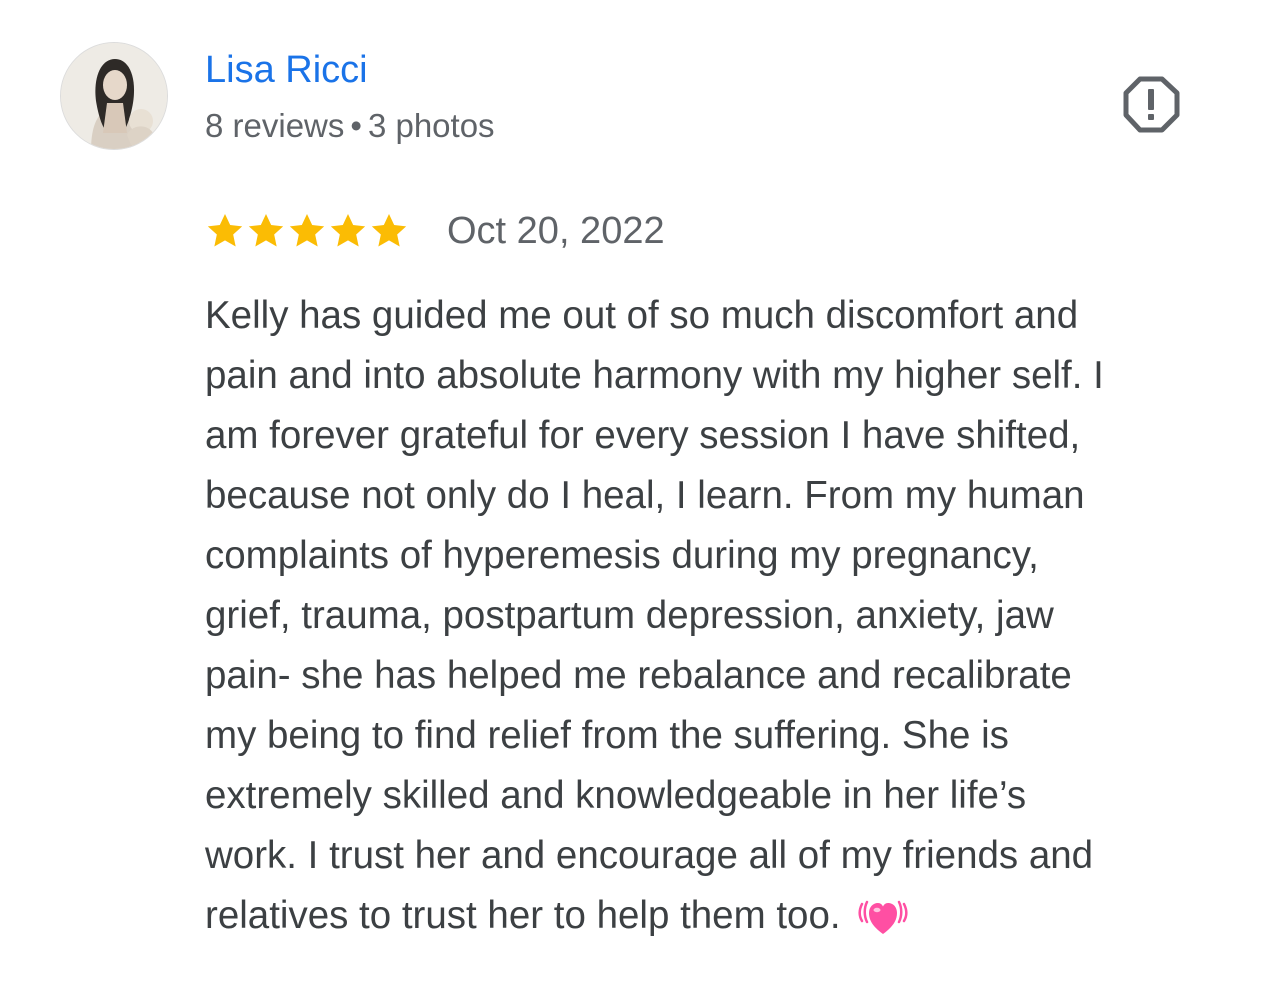 The width and height of the screenshot is (1284, 996). I want to click on avatar-photo-icon, so click(114, 96).